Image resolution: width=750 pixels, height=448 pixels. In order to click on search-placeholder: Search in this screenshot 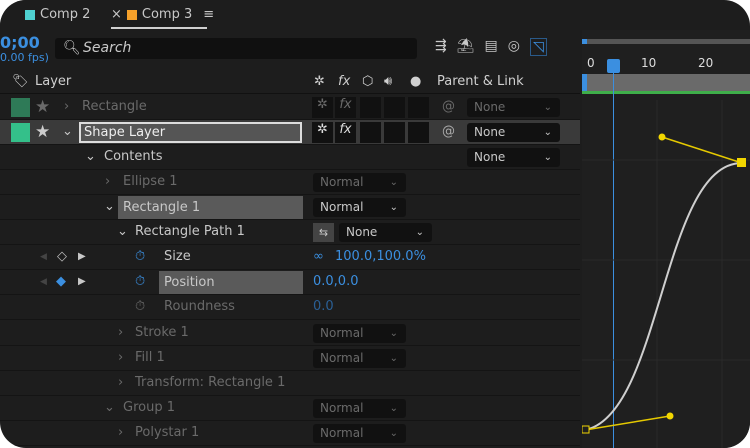, I will do `click(107, 48)`.